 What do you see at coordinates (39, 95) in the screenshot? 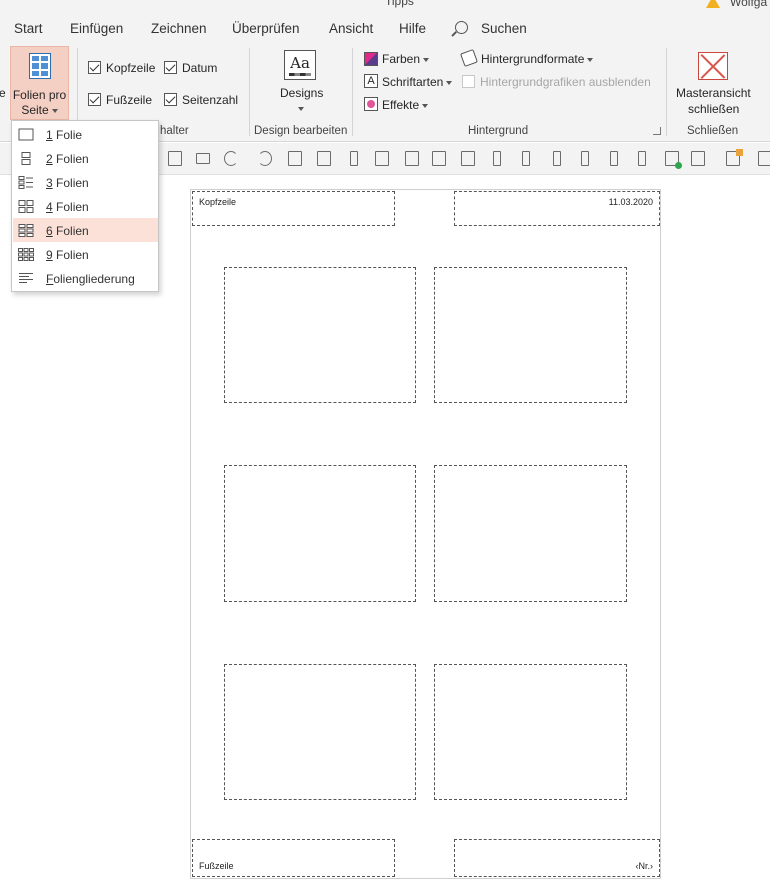
I see `folien-pro-seite-label-1: Folien pro` at bounding box center [39, 95].